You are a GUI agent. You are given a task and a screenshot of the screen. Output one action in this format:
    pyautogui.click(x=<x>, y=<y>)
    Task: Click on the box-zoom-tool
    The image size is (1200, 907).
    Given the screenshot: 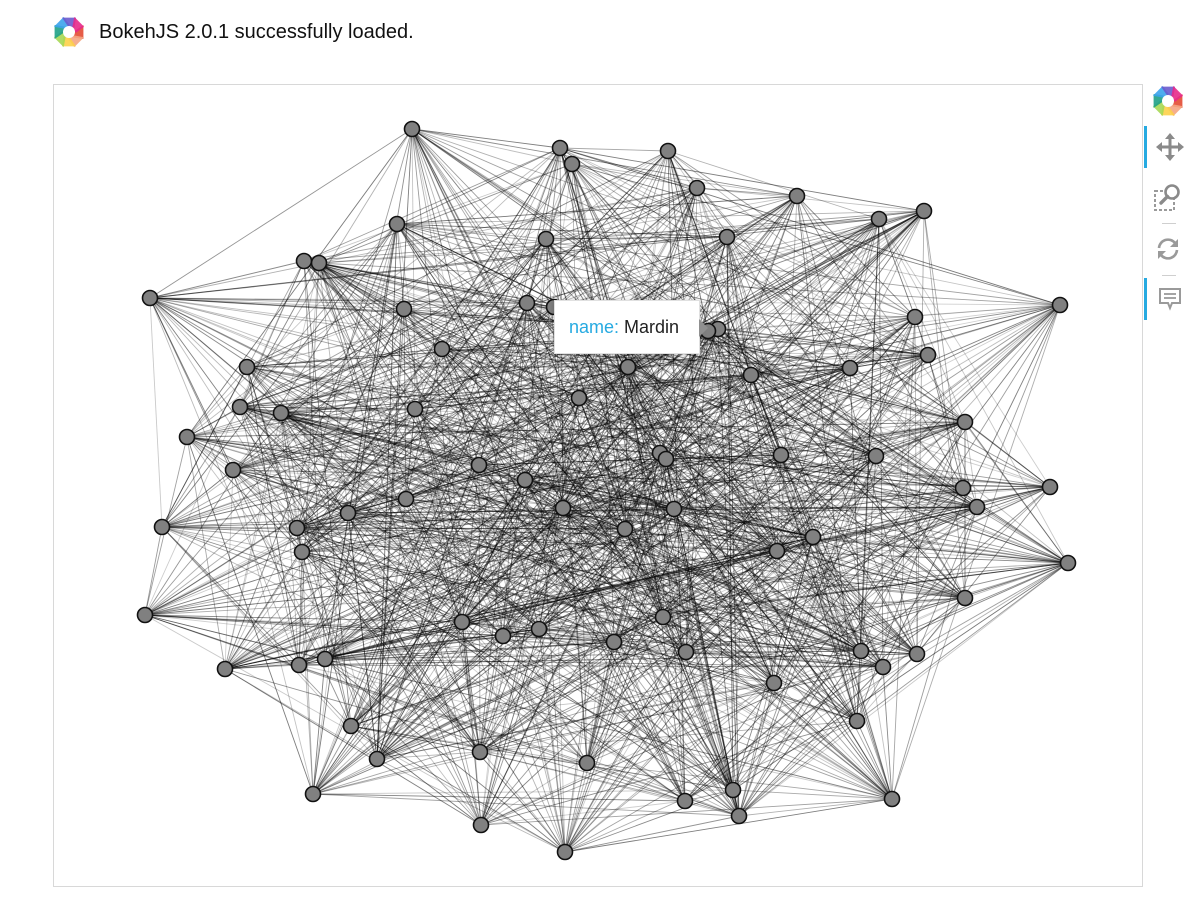 What is the action you would take?
    pyautogui.click(x=1168, y=197)
    